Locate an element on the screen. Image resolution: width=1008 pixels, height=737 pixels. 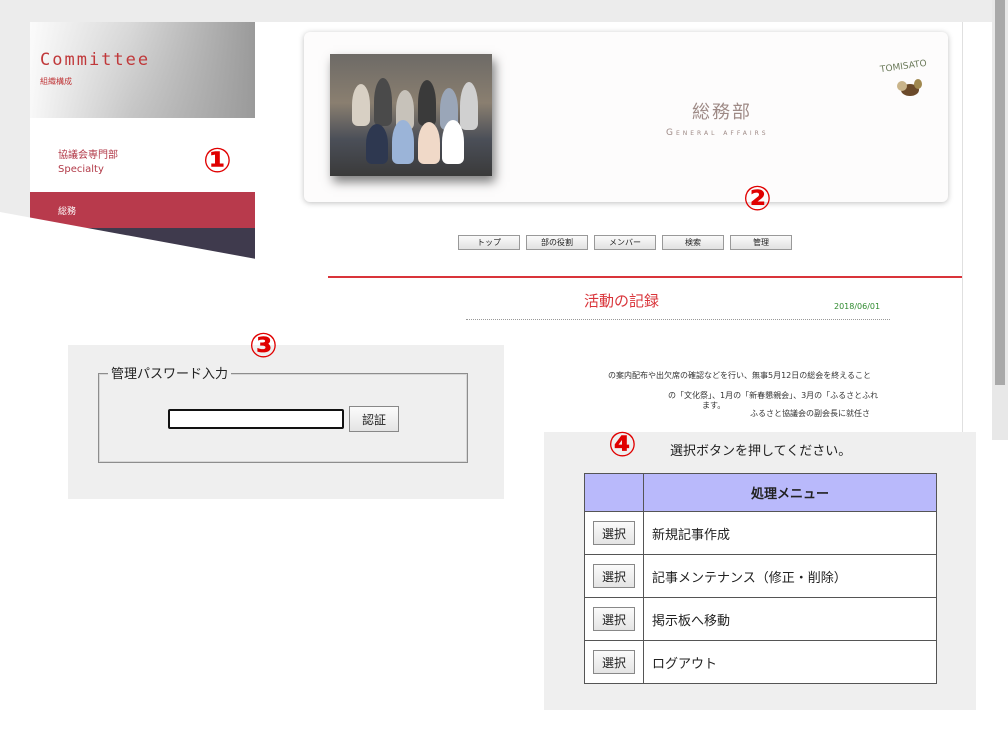
nav-button-search: 検索 is located at coordinates (693, 242).